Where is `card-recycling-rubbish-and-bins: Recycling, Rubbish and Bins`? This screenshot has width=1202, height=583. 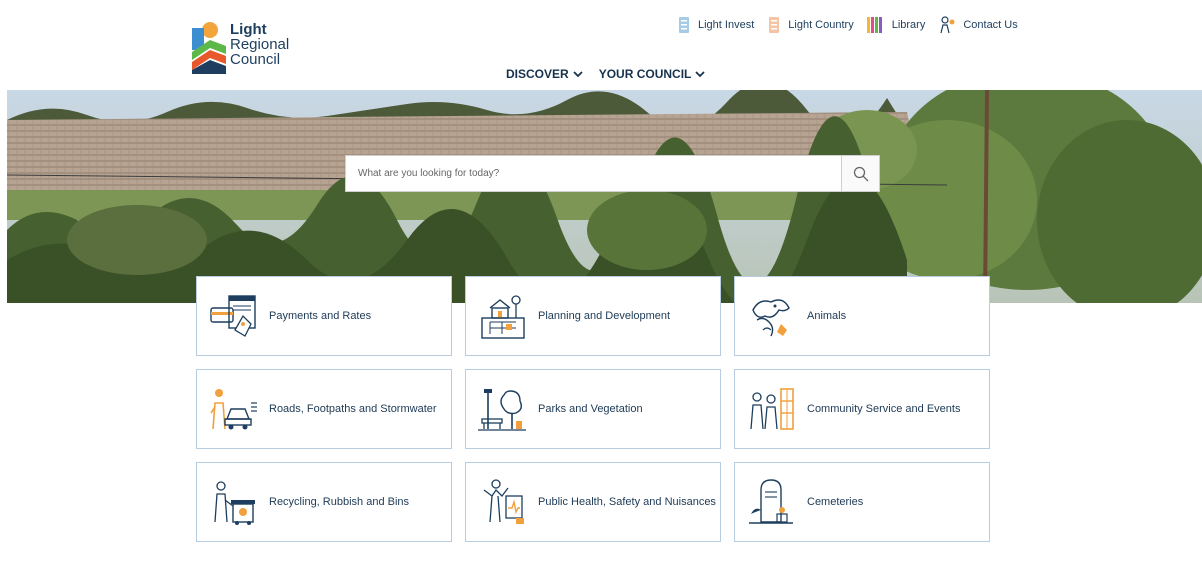 card-recycling-rubbish-and-bins: Recycling, Rubbish and Bins is located at coordinates (324, 502).